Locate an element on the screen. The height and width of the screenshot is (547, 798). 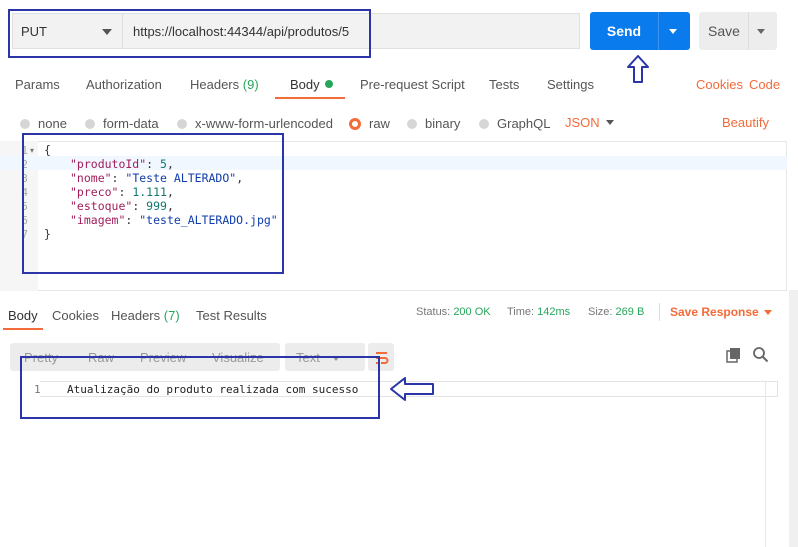
body-type-graphql: GraphQL is located at coordinates (514, 123).